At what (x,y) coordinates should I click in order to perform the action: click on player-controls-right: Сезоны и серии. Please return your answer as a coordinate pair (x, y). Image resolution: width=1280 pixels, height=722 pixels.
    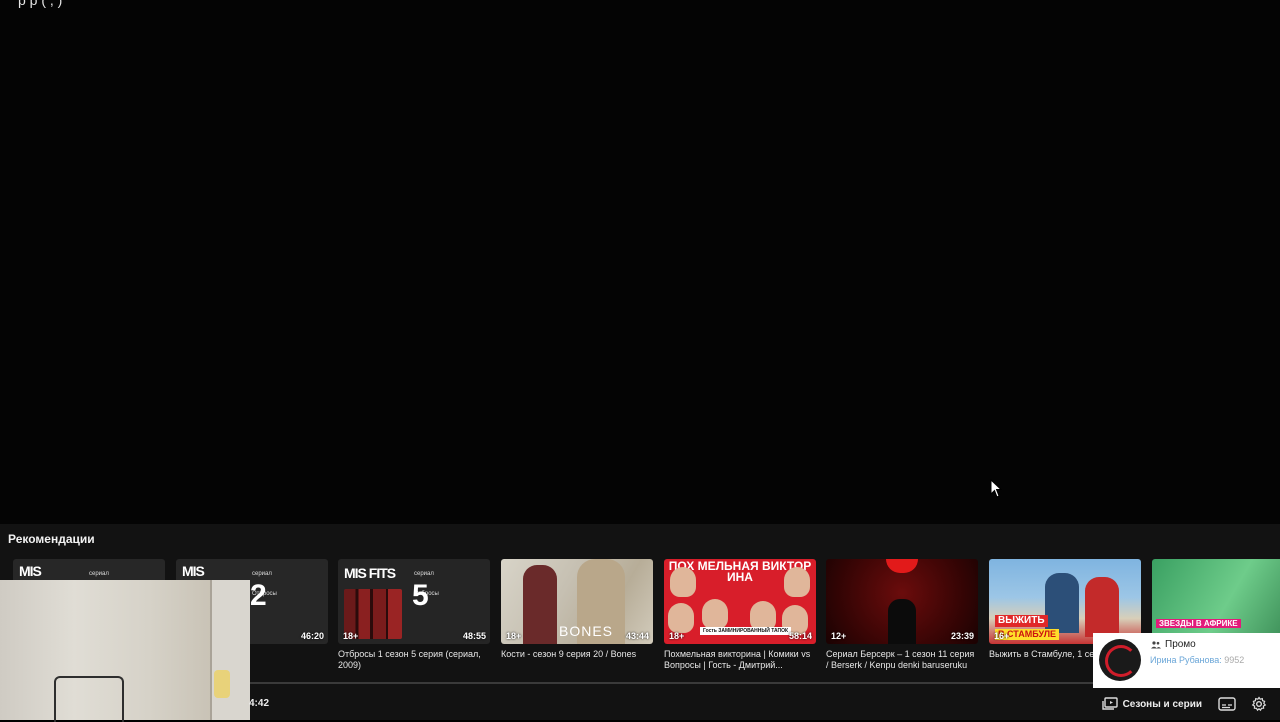
    Looking at the image, I should click on (1190, 704).